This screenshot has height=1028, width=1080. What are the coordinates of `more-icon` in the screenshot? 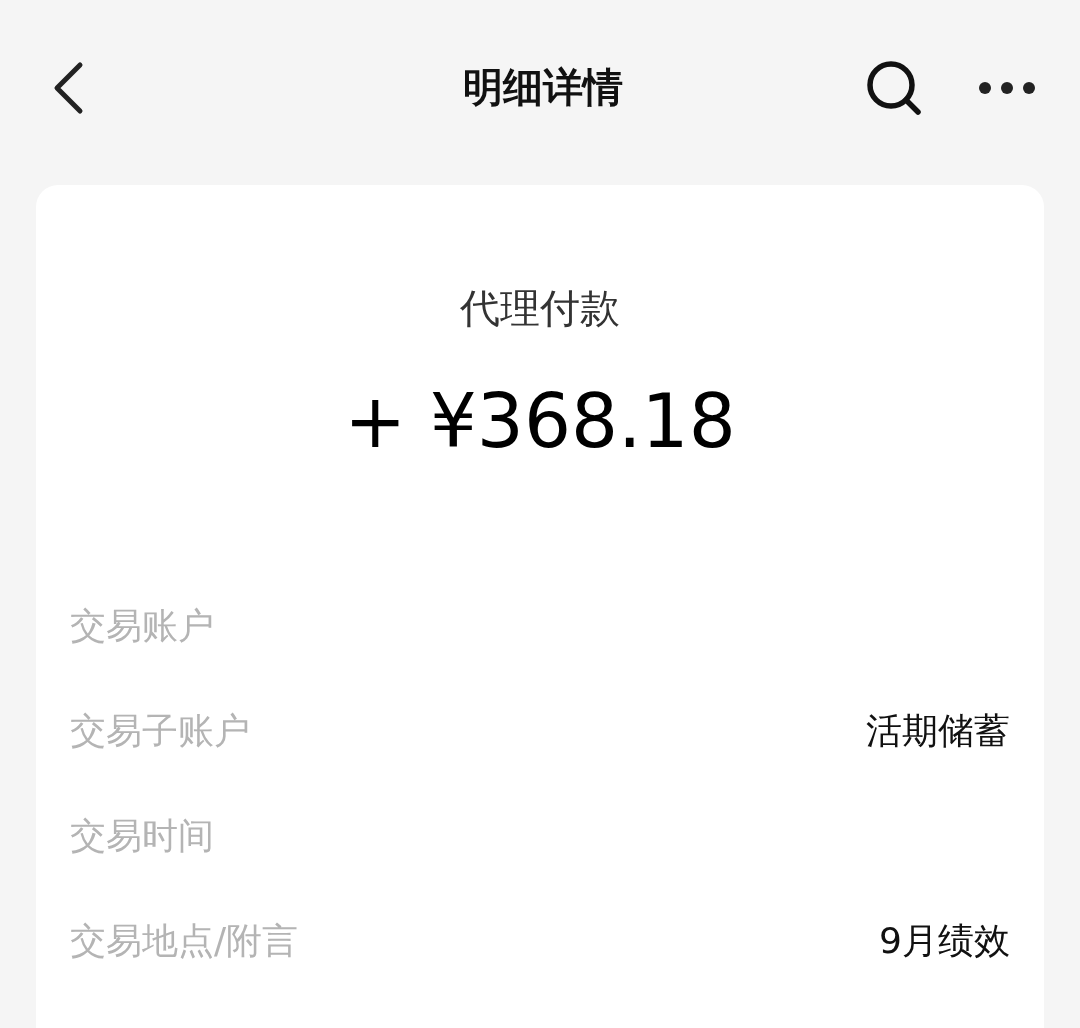 It's located at (1007, 87).